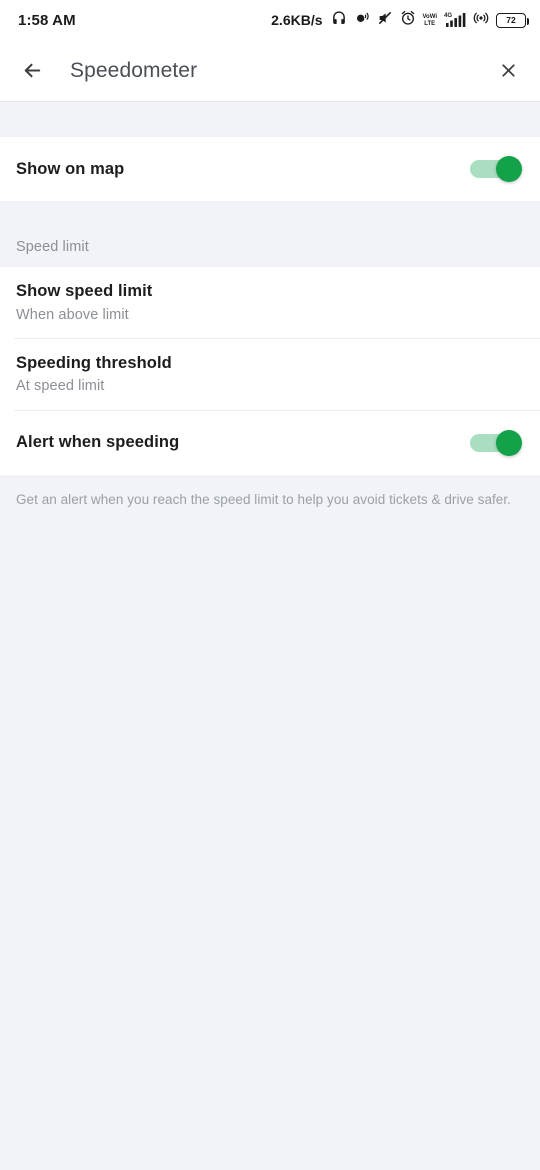 The width and height of the screenshot is (540, 1170). I want to click on section-header-speed-limit: Speed limit, so click(270, 234).